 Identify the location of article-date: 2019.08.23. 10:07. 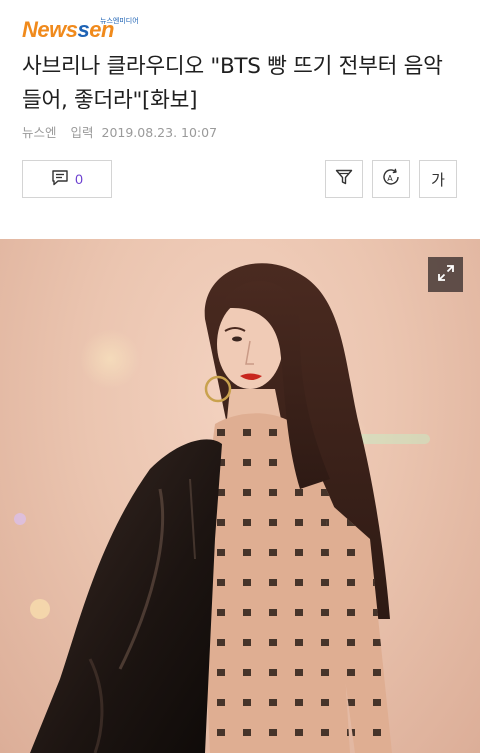
(159, 132).